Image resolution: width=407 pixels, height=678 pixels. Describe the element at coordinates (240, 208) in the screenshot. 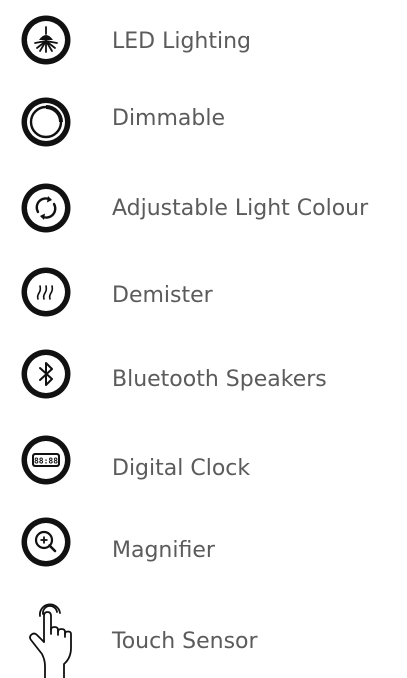

I see `feature-label: Adjustable Light Colour` at that location.